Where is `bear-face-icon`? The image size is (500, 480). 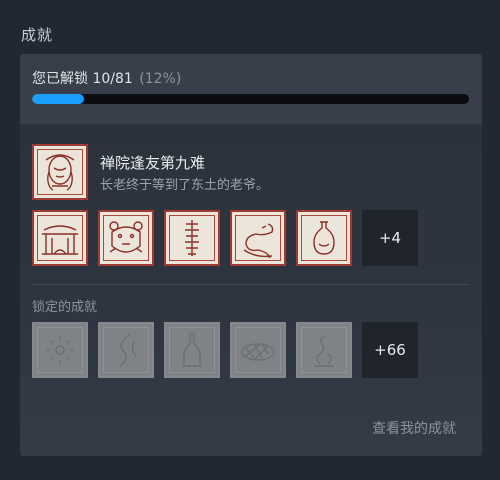
bear-face-icon is located at coordinates (126, 238).